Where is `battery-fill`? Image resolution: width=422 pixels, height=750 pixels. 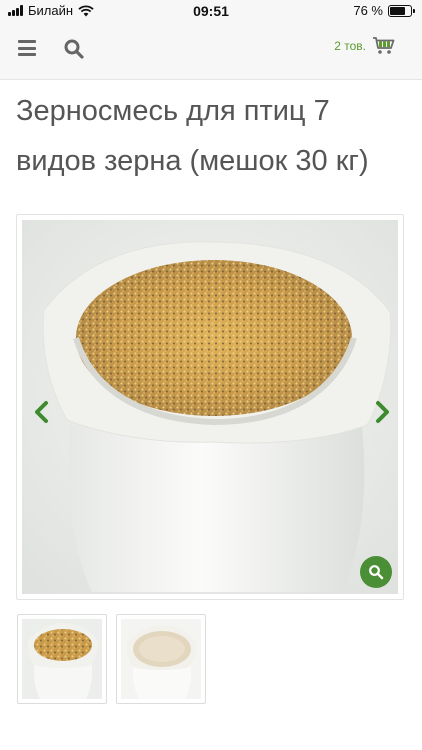 battery-fill is located at coordinates (398, 10).